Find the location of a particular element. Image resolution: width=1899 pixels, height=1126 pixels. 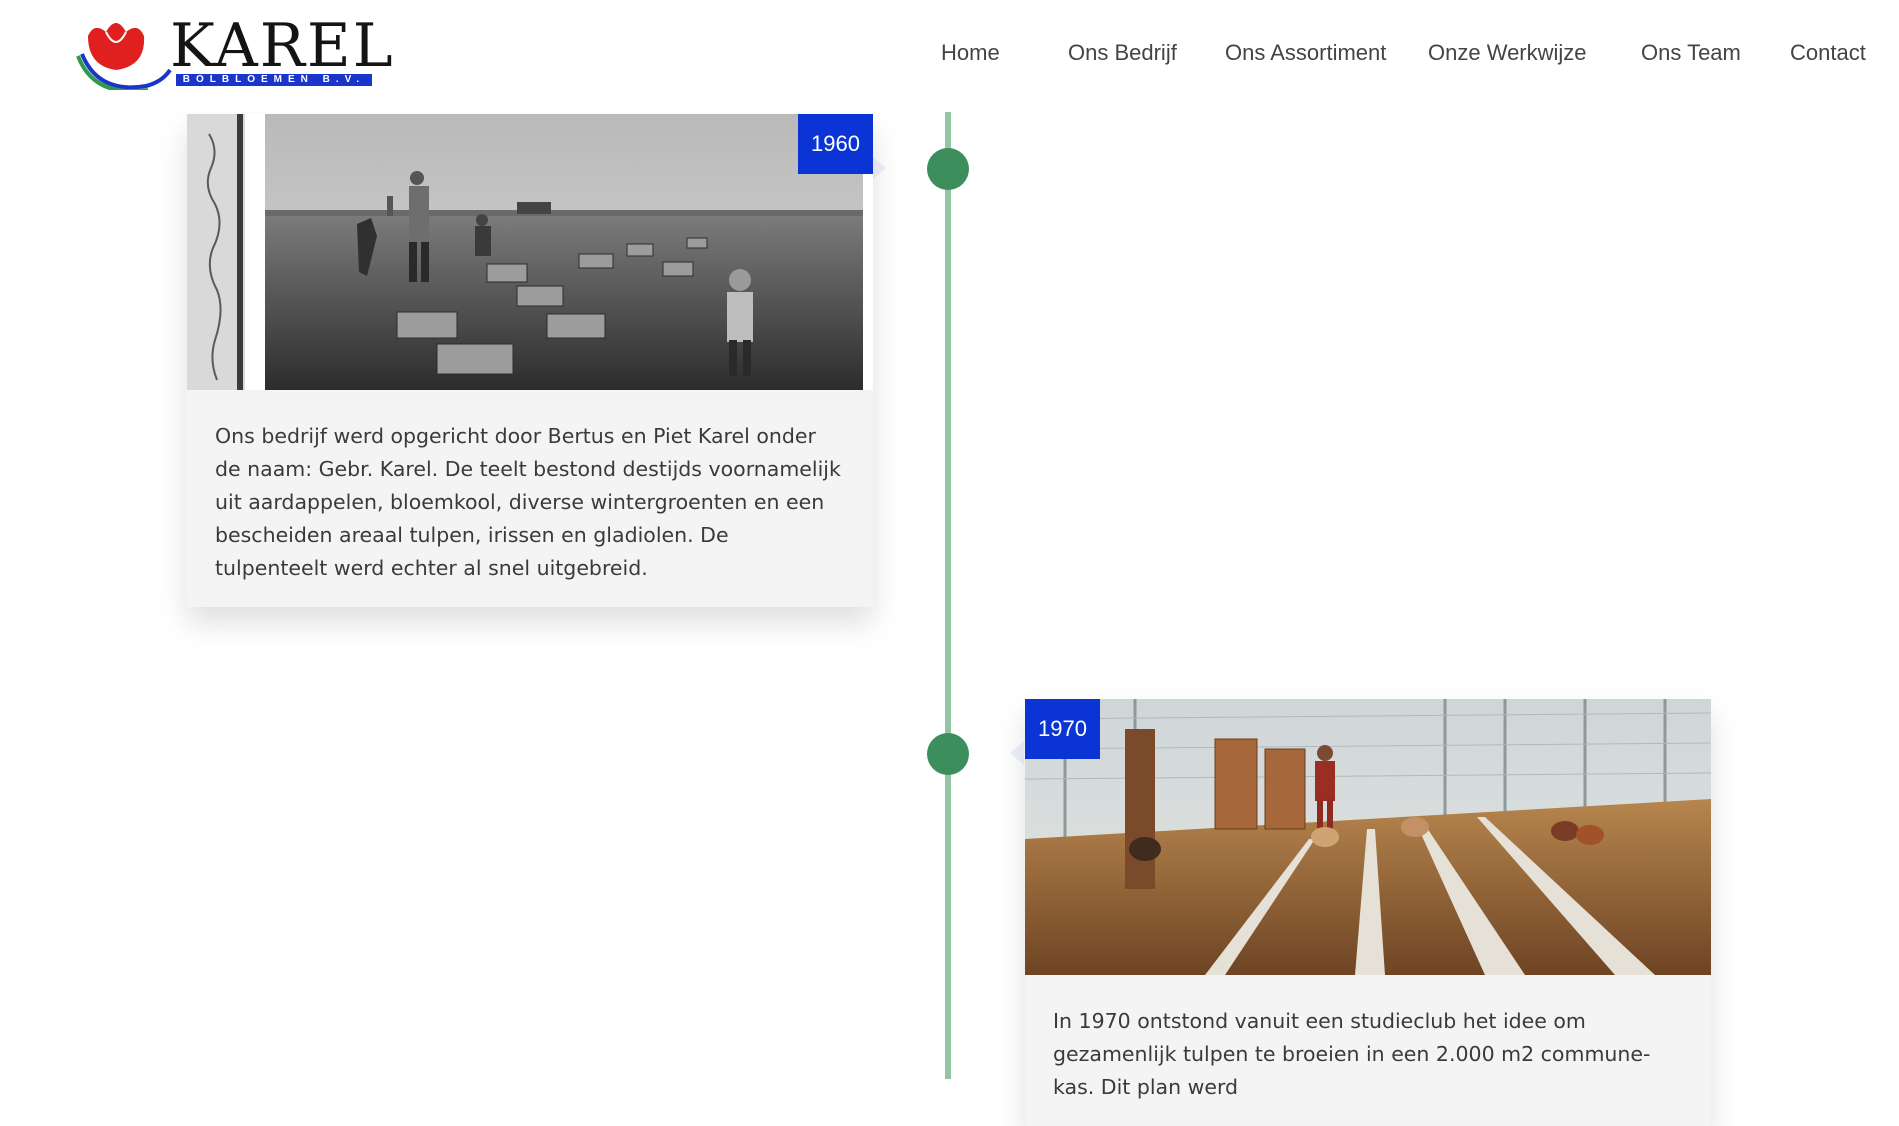

nav-ons-team: Ons Team is located at coordinates (1691, 53).